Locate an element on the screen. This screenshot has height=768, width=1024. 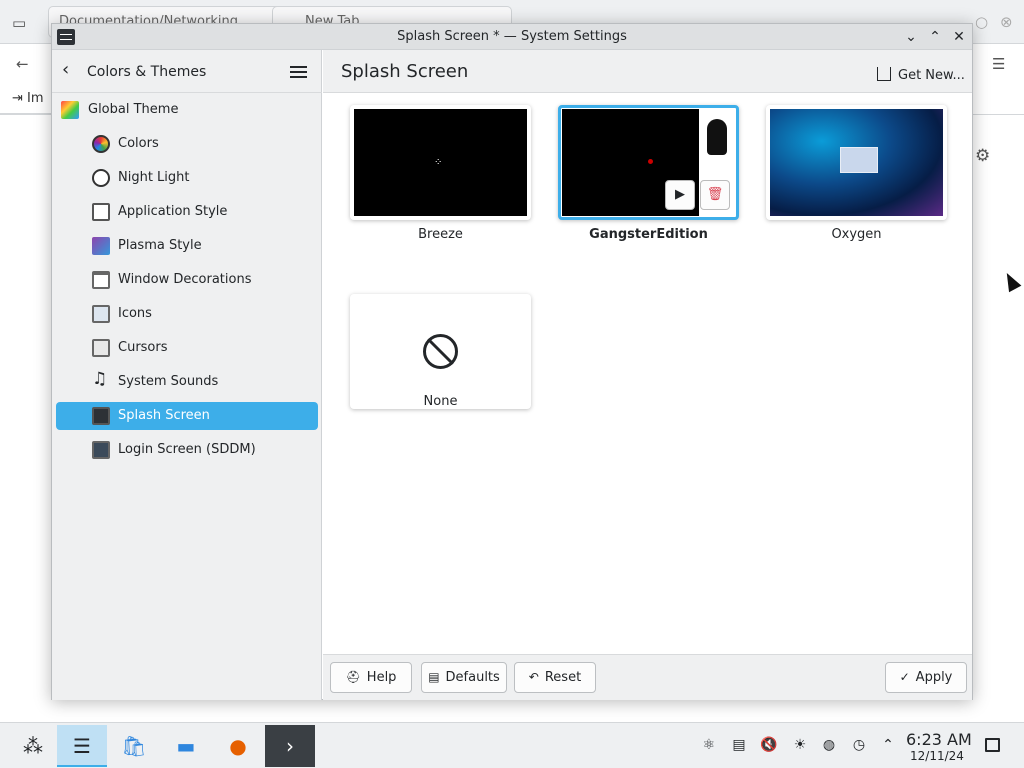
terminal-icon: › is located at coordinates (290, 746).